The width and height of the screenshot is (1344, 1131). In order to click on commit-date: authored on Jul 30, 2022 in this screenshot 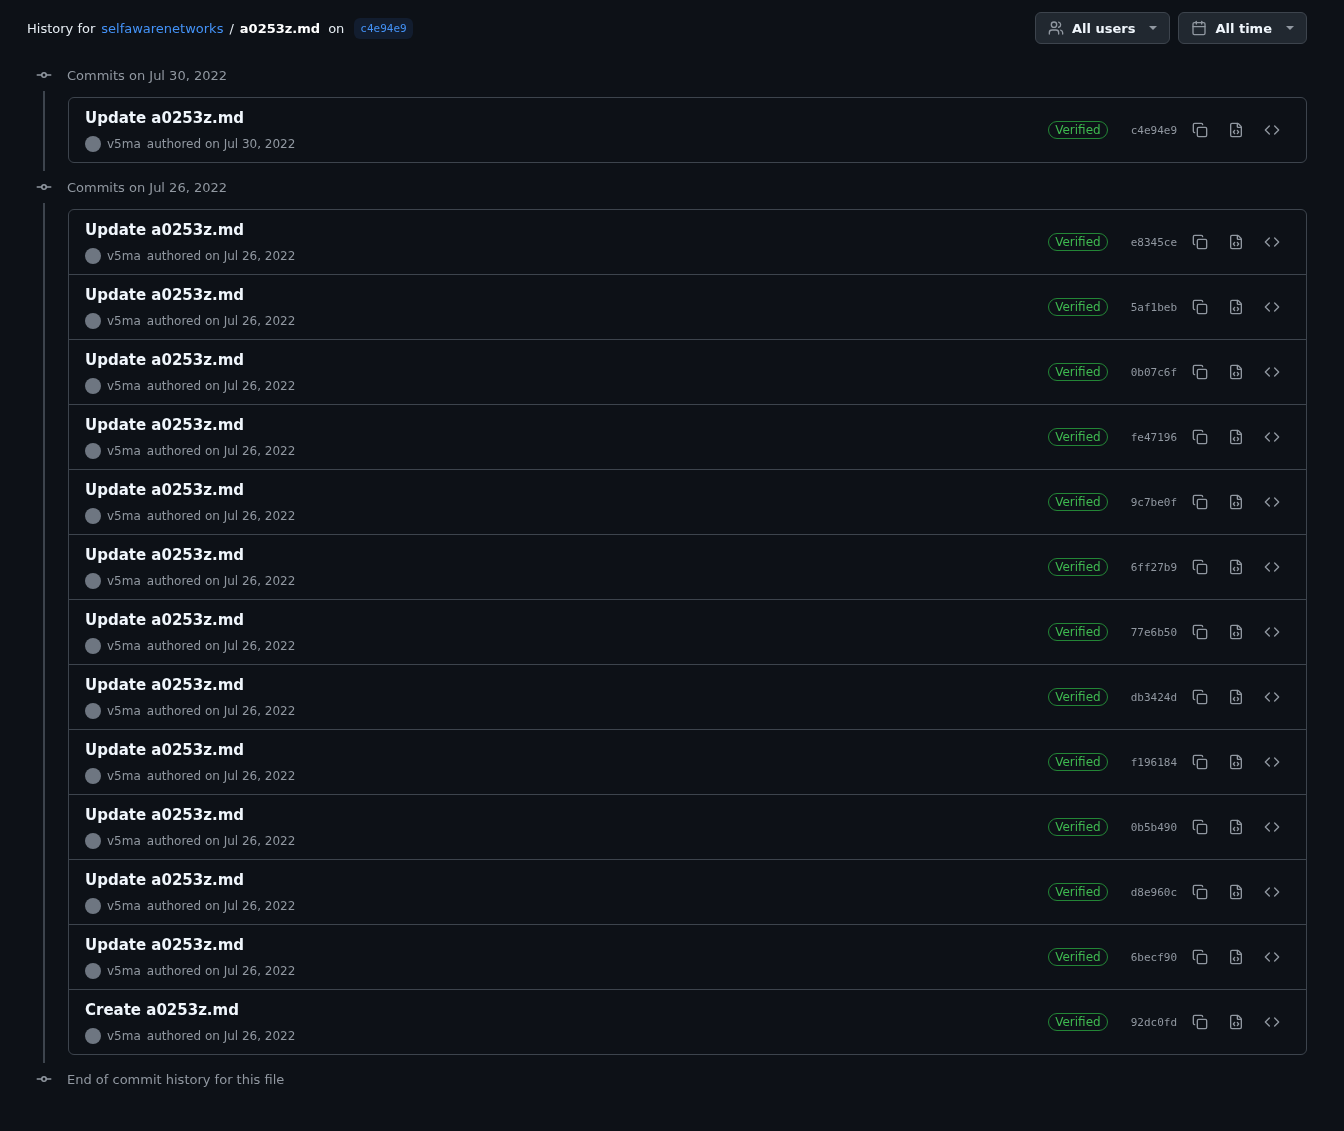, I will do `click(221, 144)`.